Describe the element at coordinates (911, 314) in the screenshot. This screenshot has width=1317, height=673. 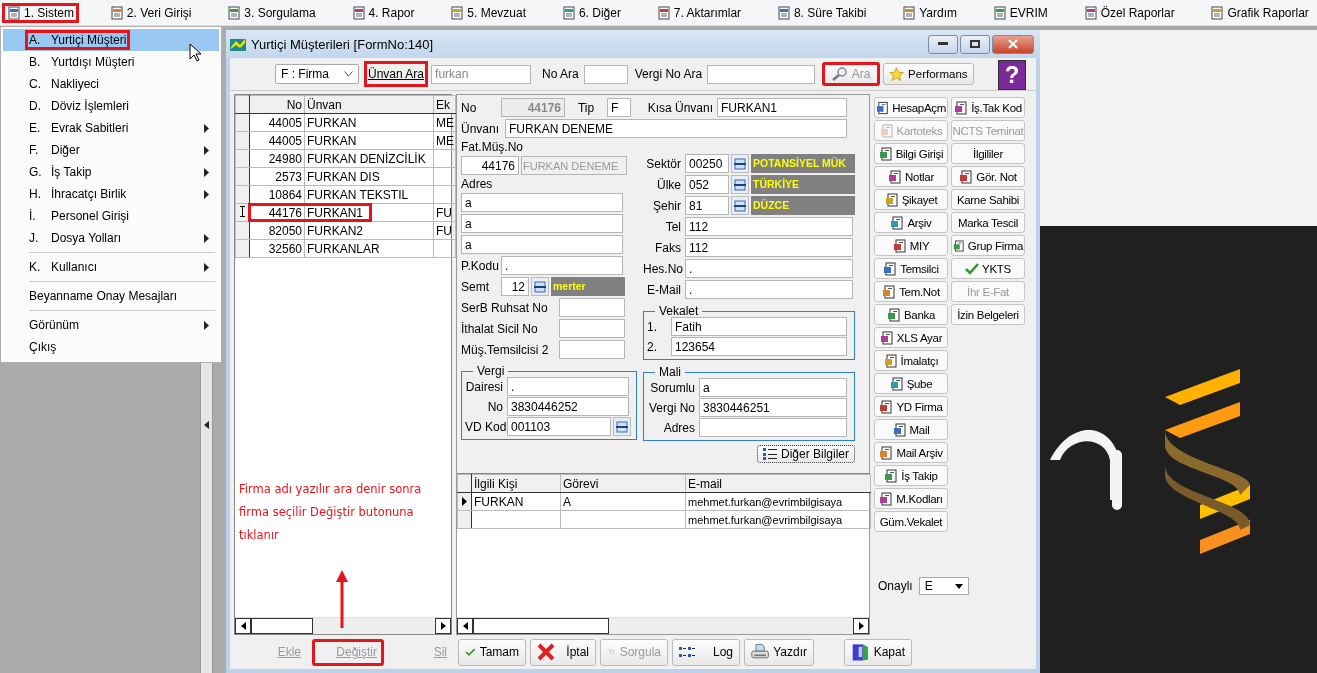
I see `side-button: Banka` at that location.